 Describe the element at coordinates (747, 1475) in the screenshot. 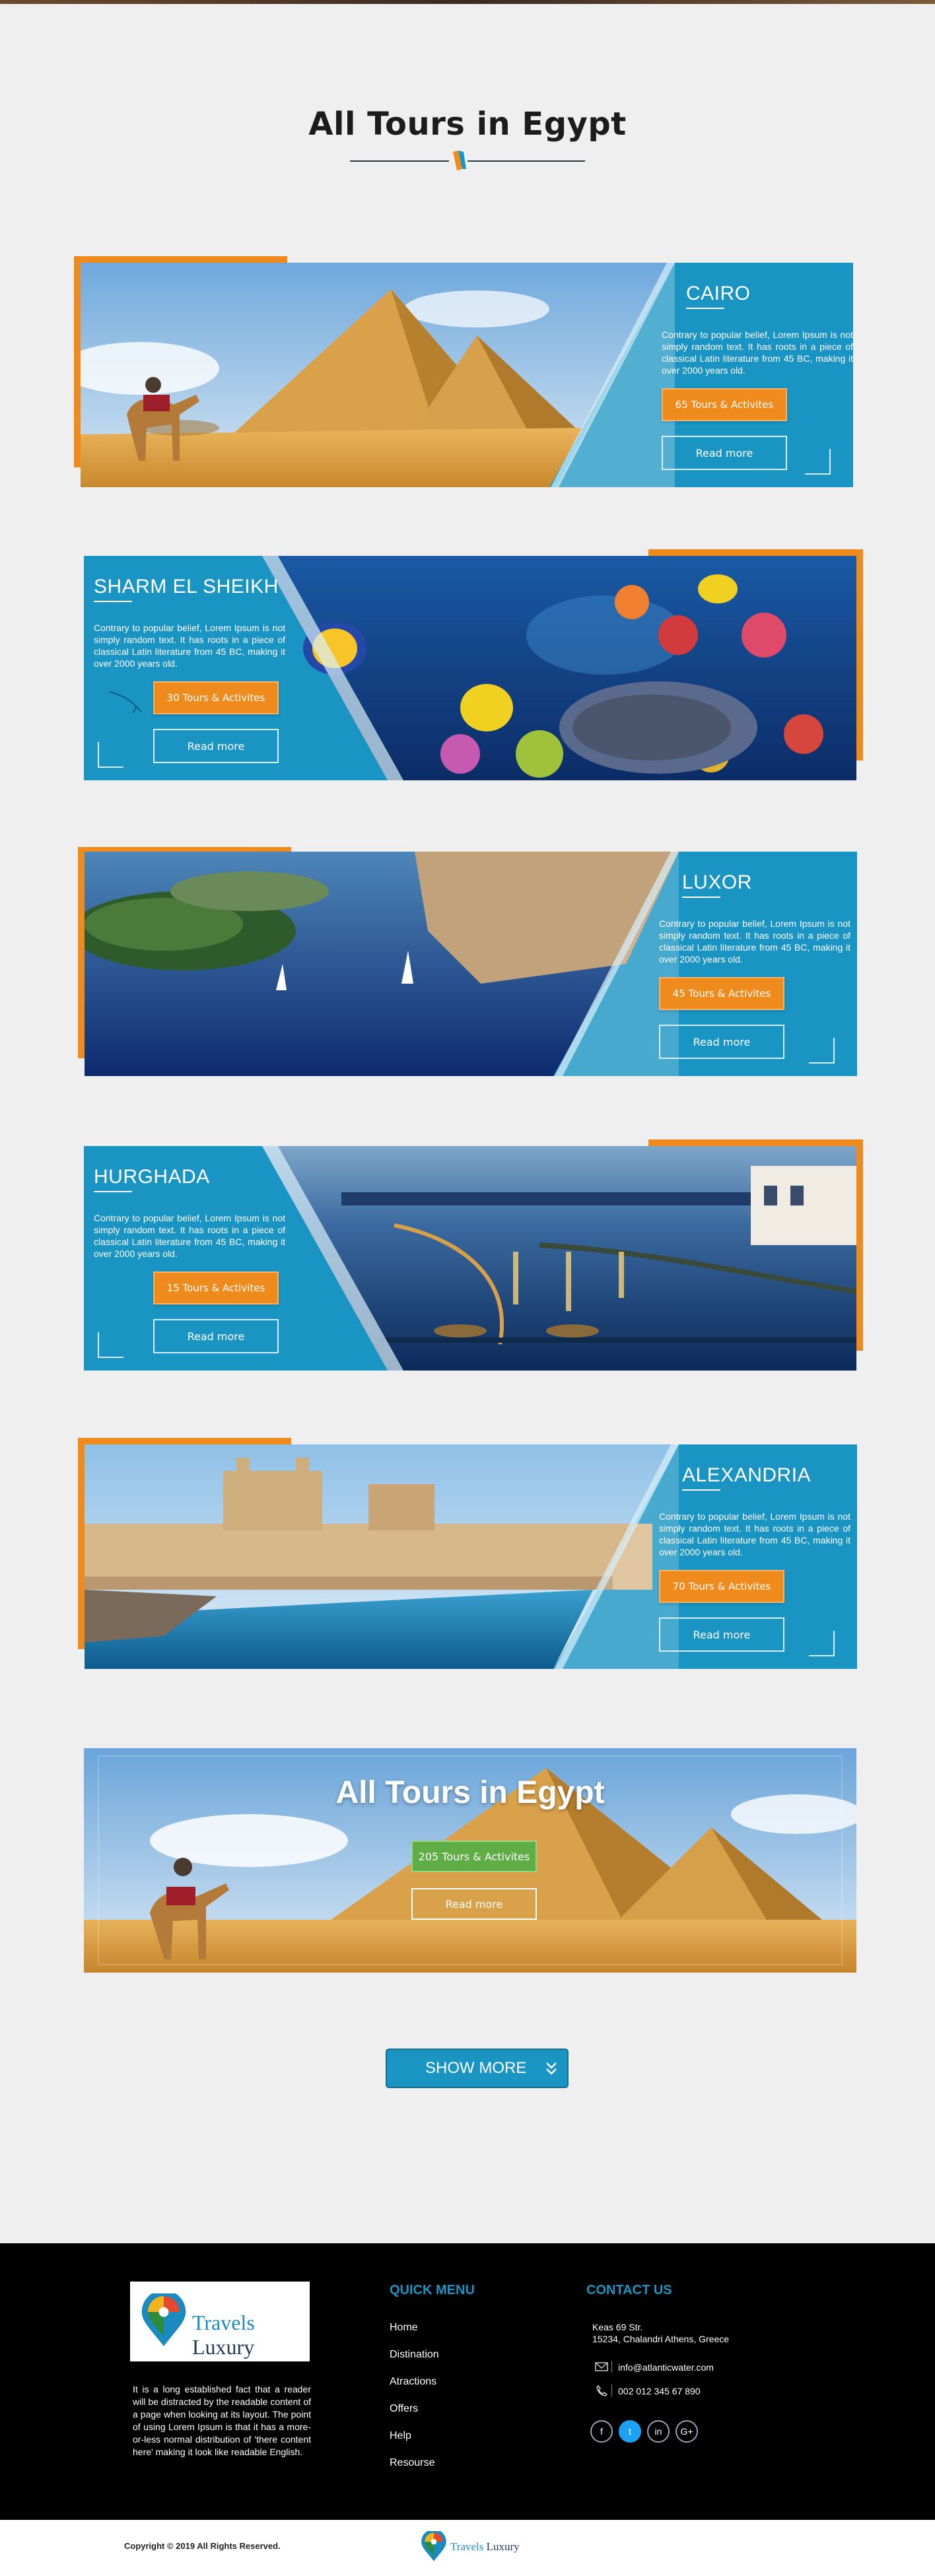

I see `tour-city-title: ALEXANDRIA` at that location.